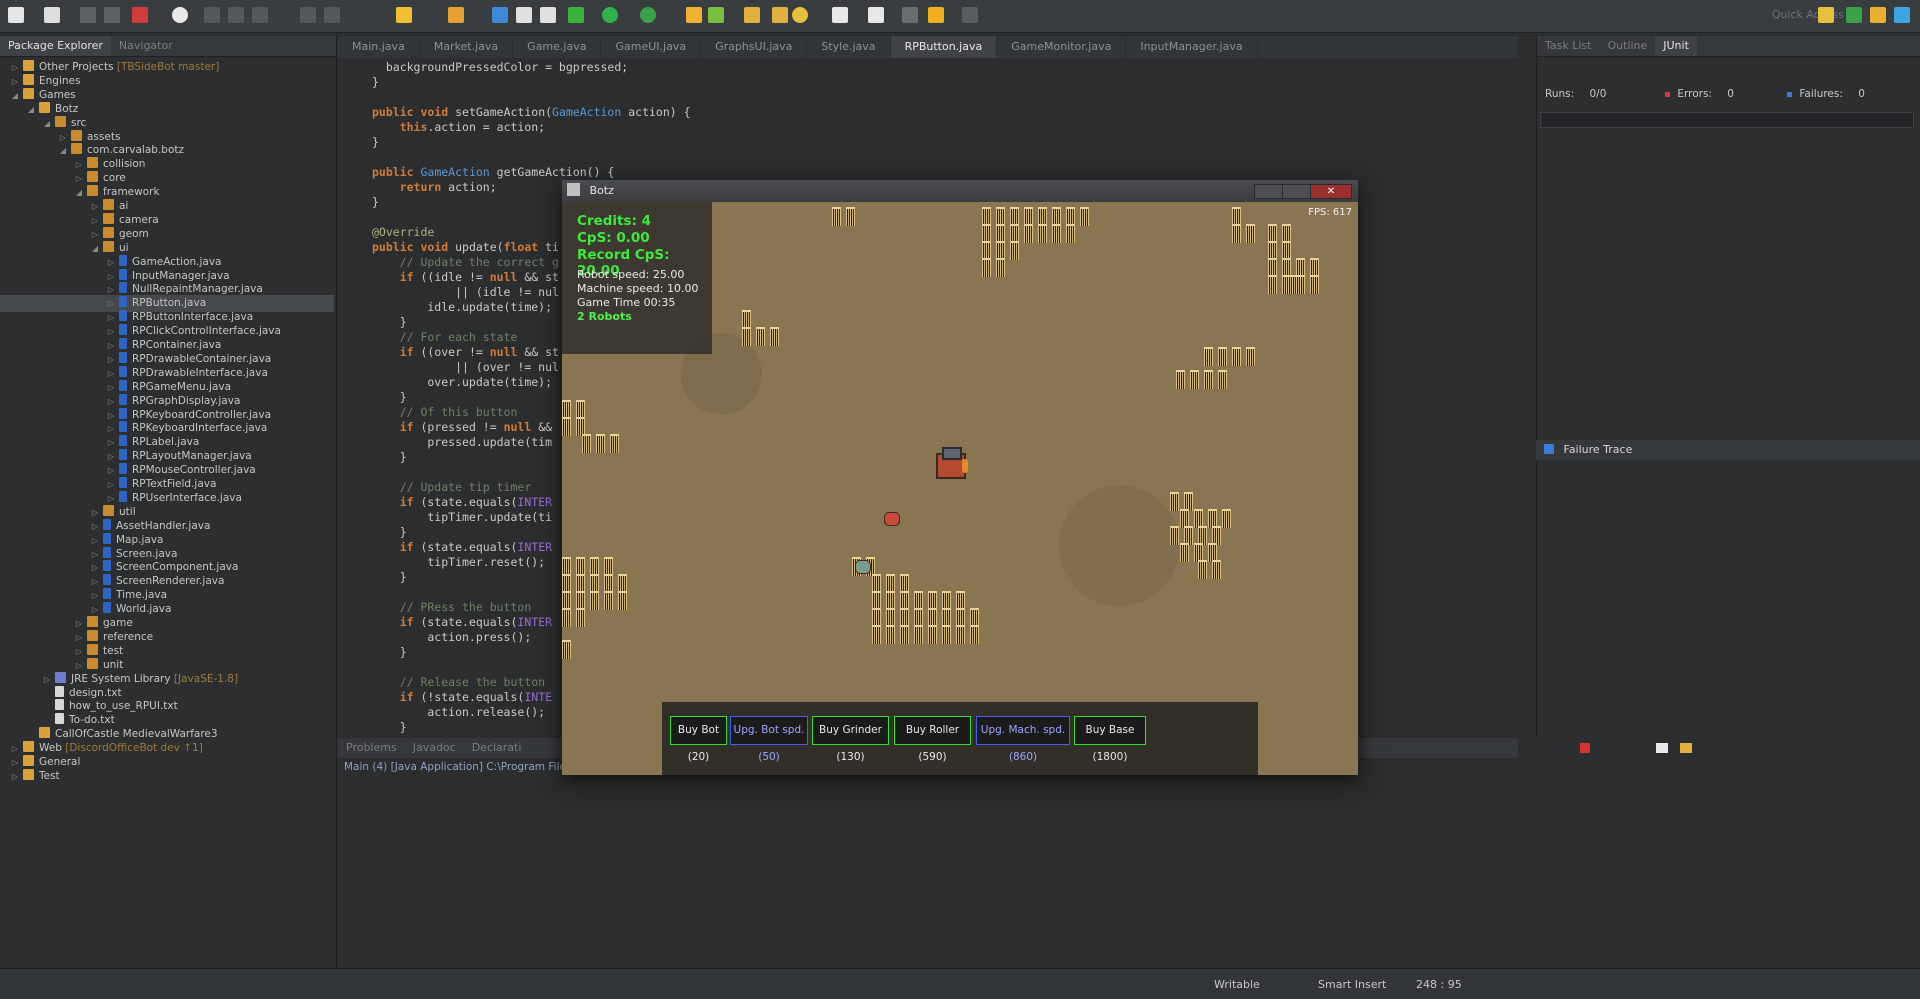  I want to click on tree-item-suffix: [DiscordOfficeBot dev ↑1], so click(132, 748).